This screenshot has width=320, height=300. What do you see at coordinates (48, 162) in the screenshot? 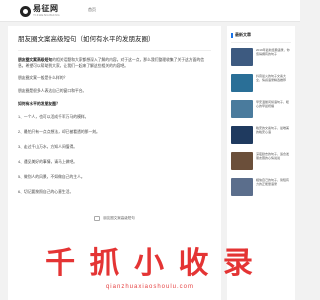
I see `list-item: 4、遇见美好的事情，请马上做吧。` at bounding box center [48, 162].